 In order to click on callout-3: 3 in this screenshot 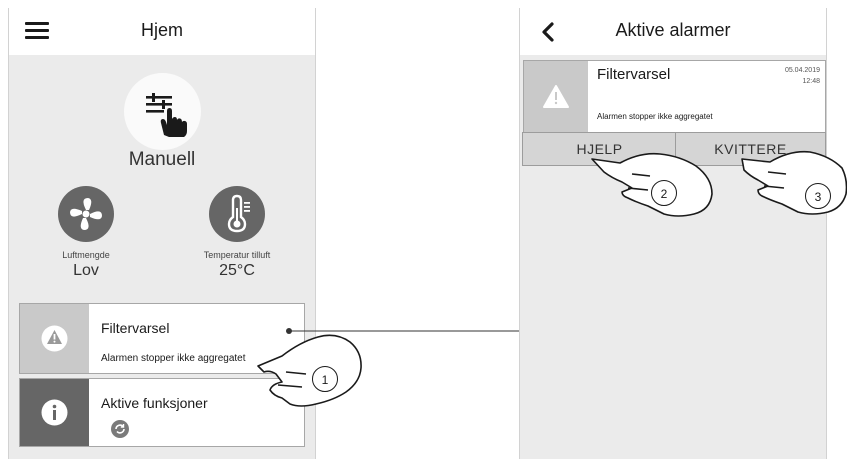, I will do `click(818, 196)`.